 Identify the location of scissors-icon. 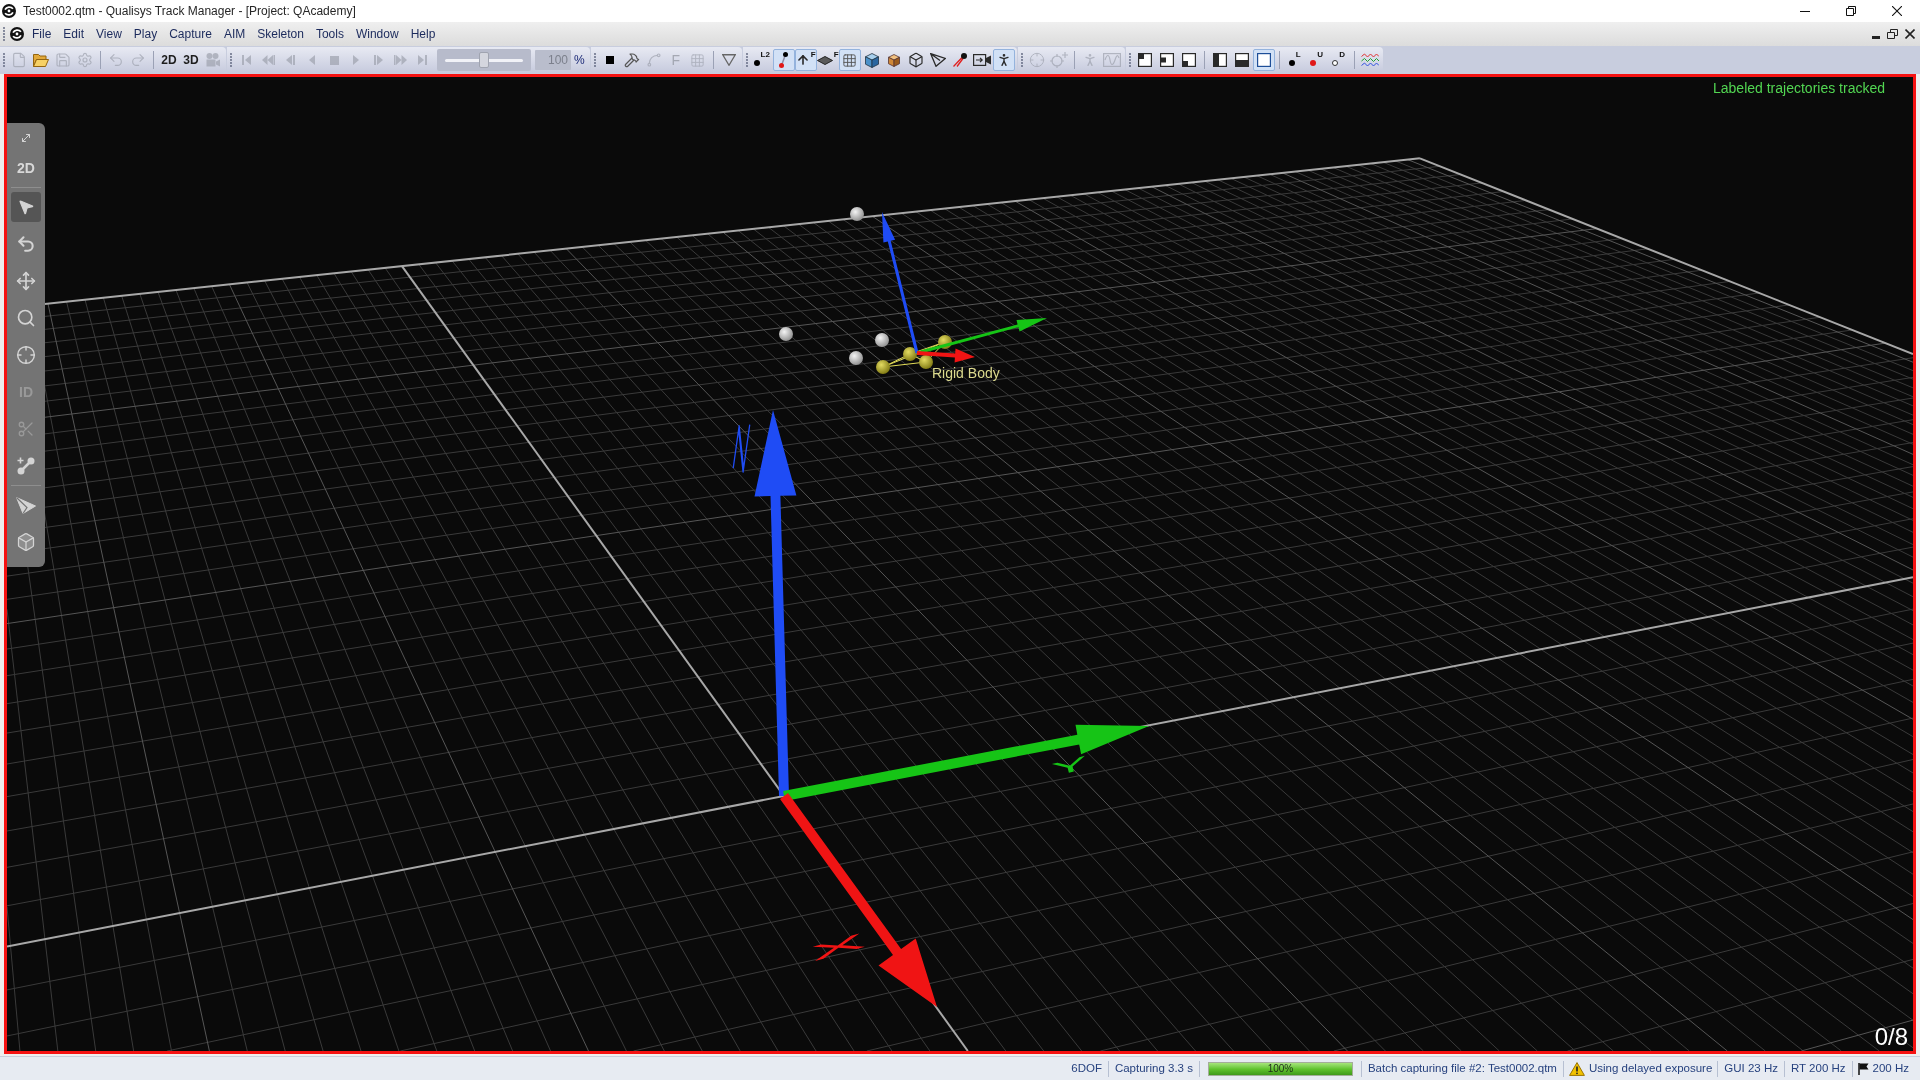
(26, 429).